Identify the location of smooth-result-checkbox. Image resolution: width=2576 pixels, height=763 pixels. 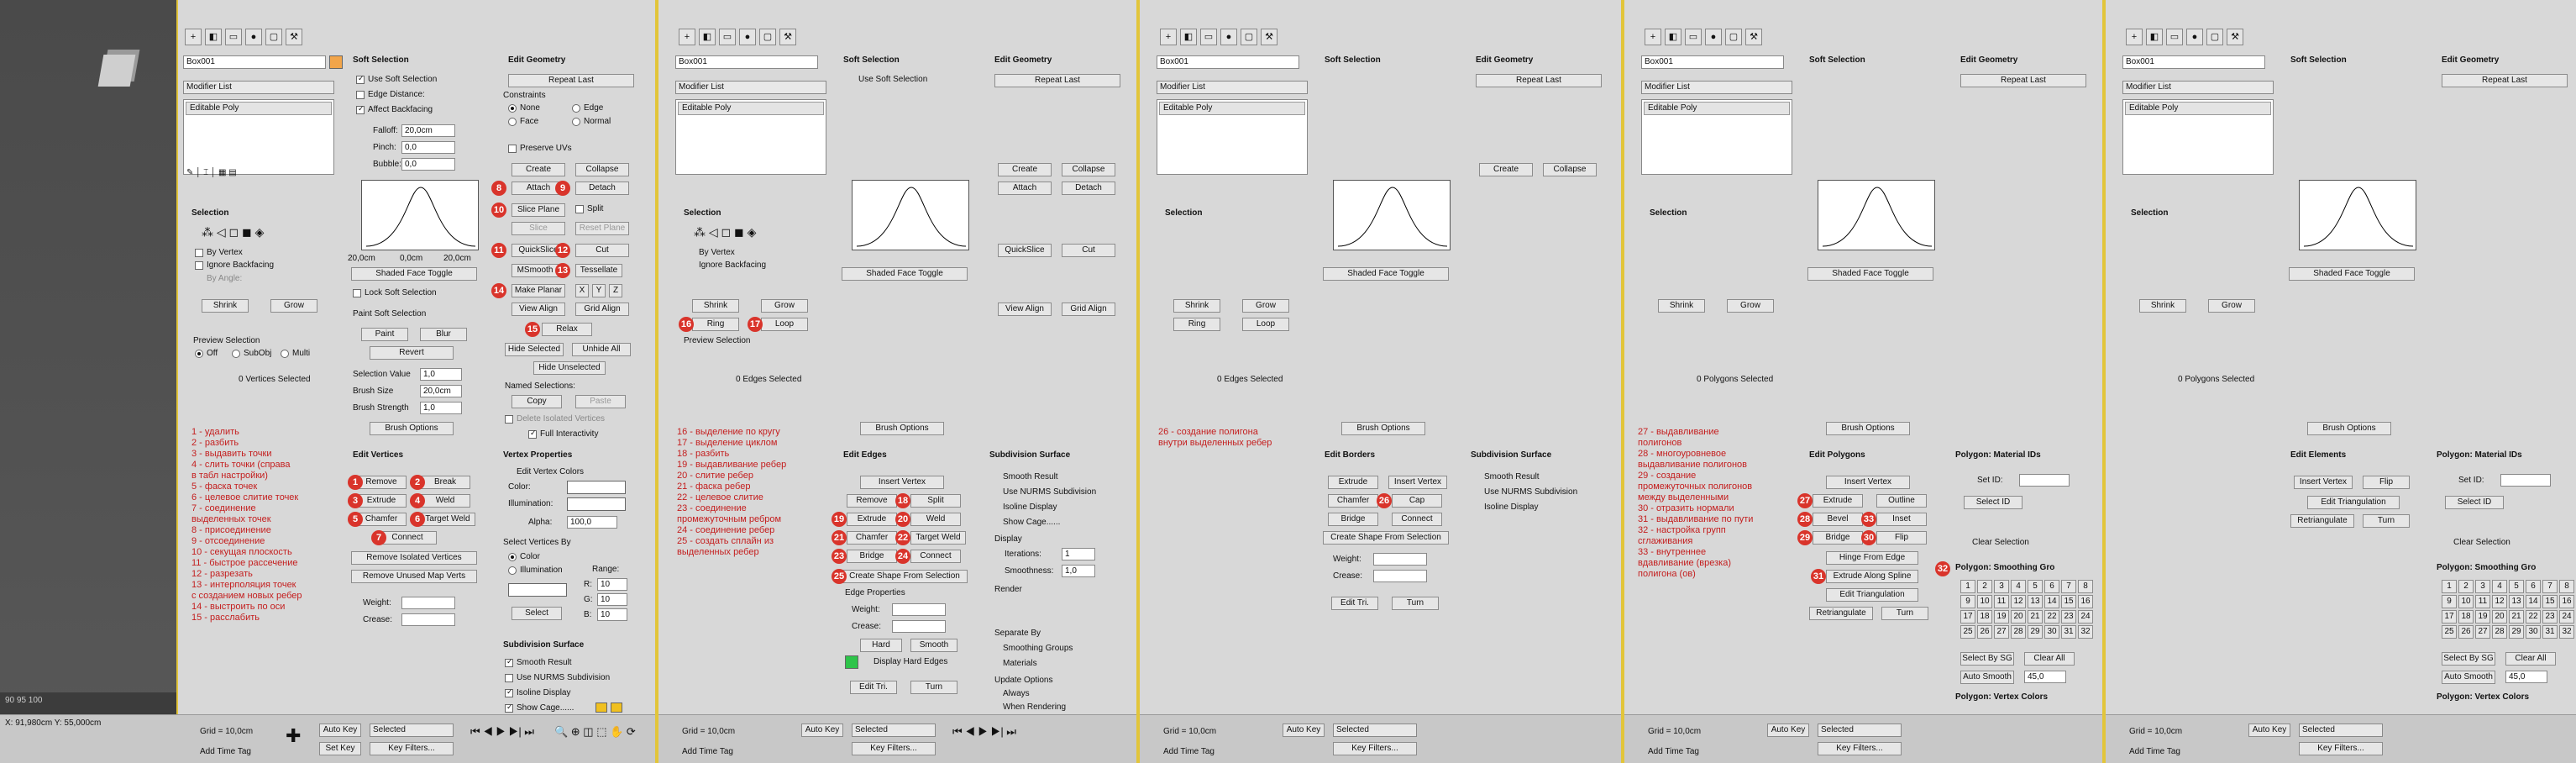
(509, 662).